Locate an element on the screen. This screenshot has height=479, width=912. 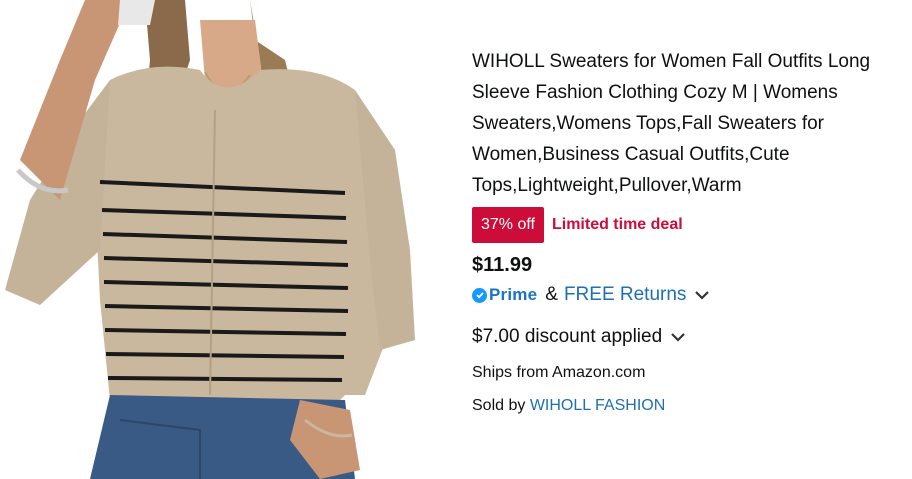
deal-row: 37% off Limited time deal is located at coordinates (690, 225).